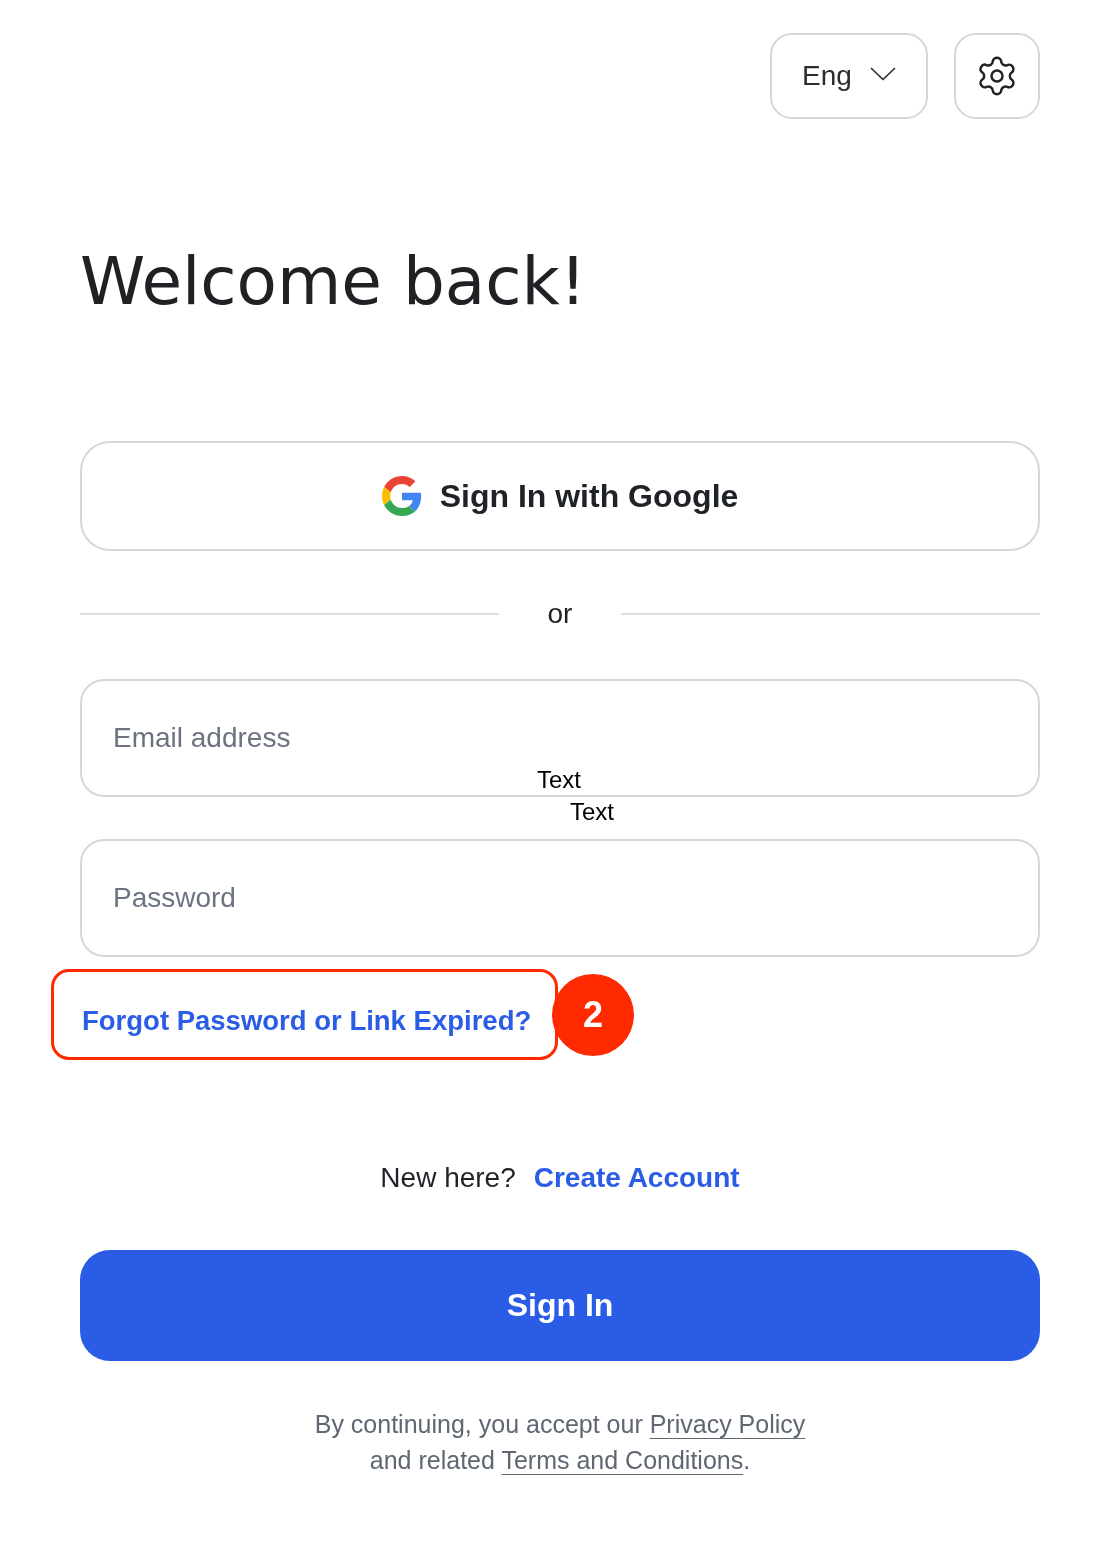 The width and height of the screenshot is (1120, 1562). Describe the element at coordinates (560, 1305) in the screenshot. I see `sign-in-button: Sign In` at that location.